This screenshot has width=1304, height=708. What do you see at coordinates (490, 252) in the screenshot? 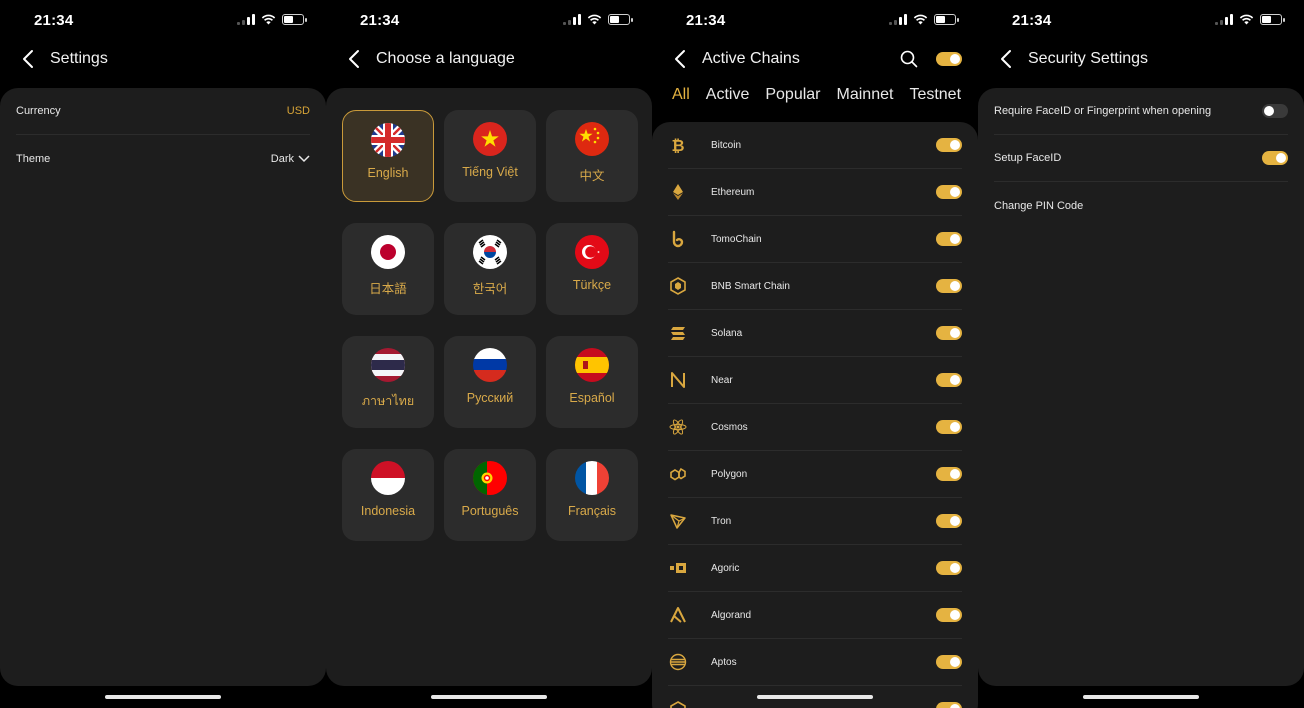
I see `korea-flag-icon` at bounding box center [490, 252].